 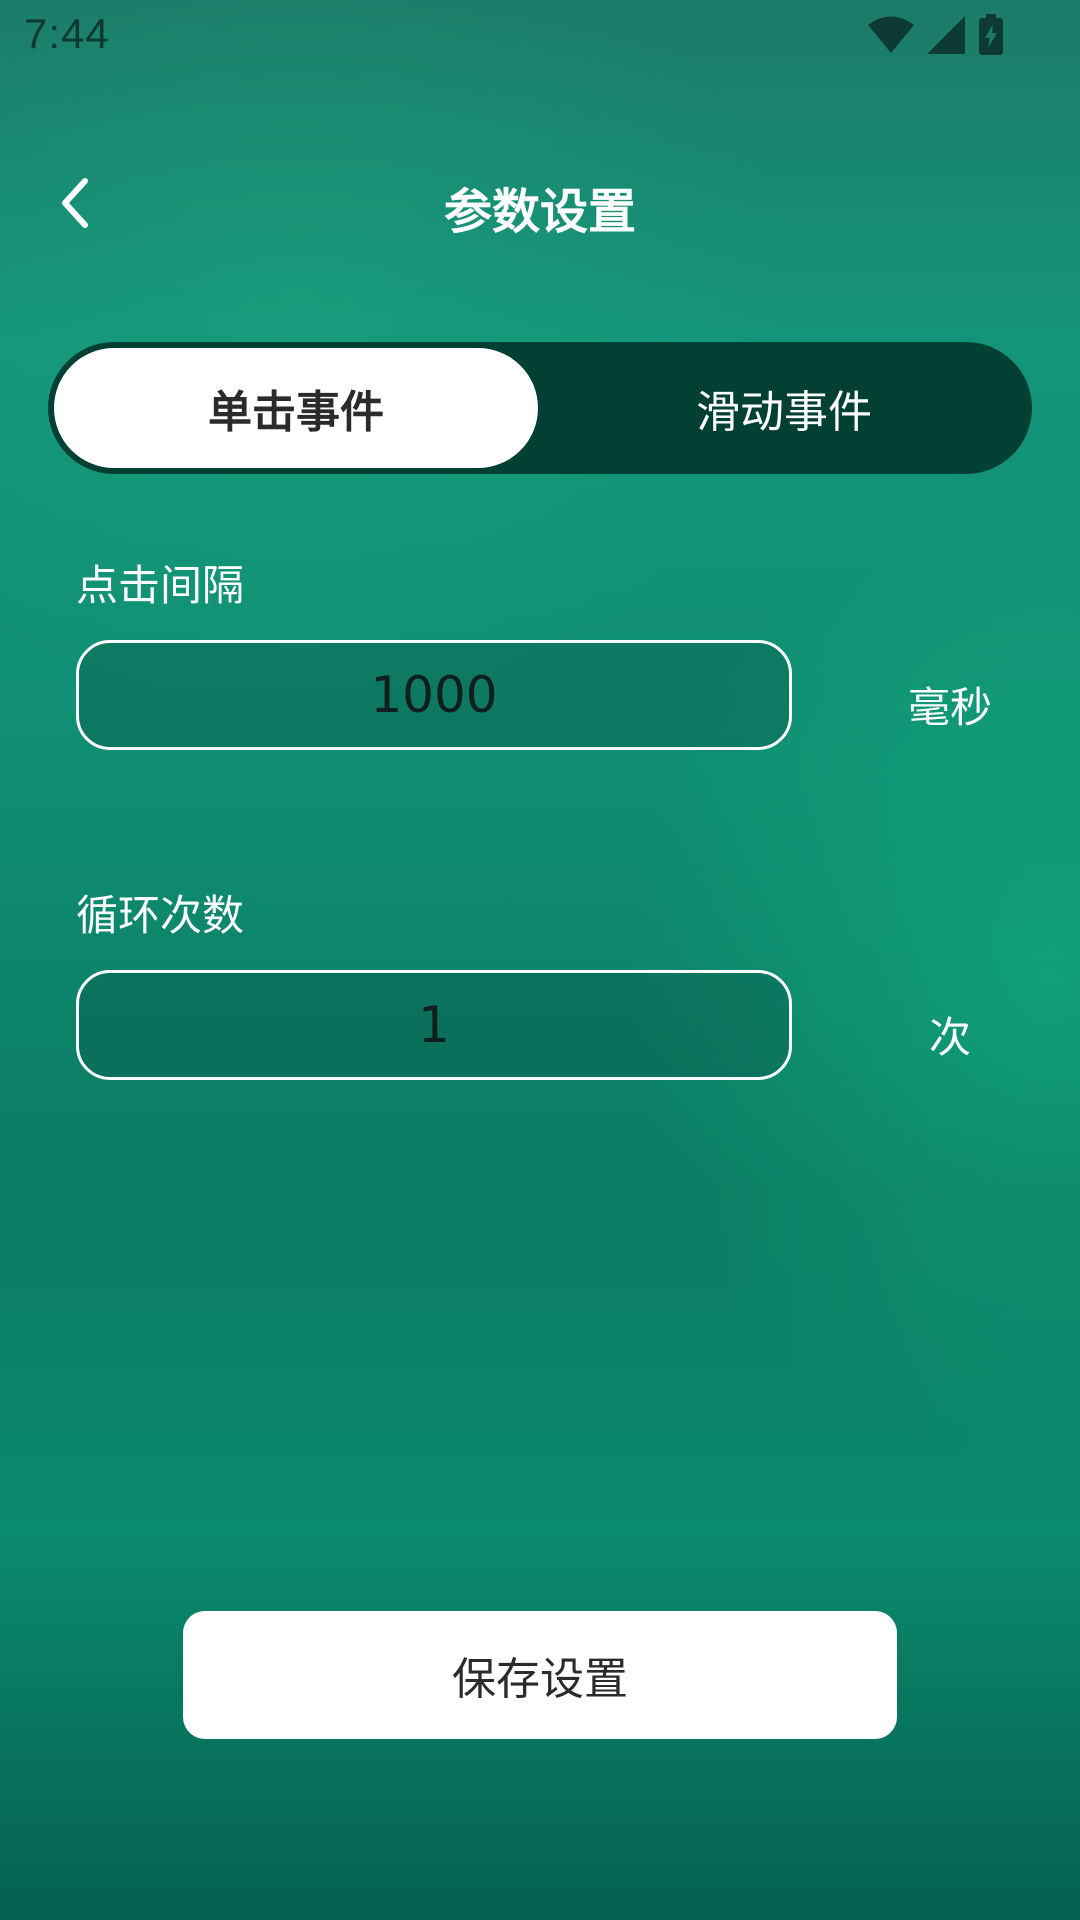 I want to click on tab-click-event: 单击事件, so click(x=296, y=408).